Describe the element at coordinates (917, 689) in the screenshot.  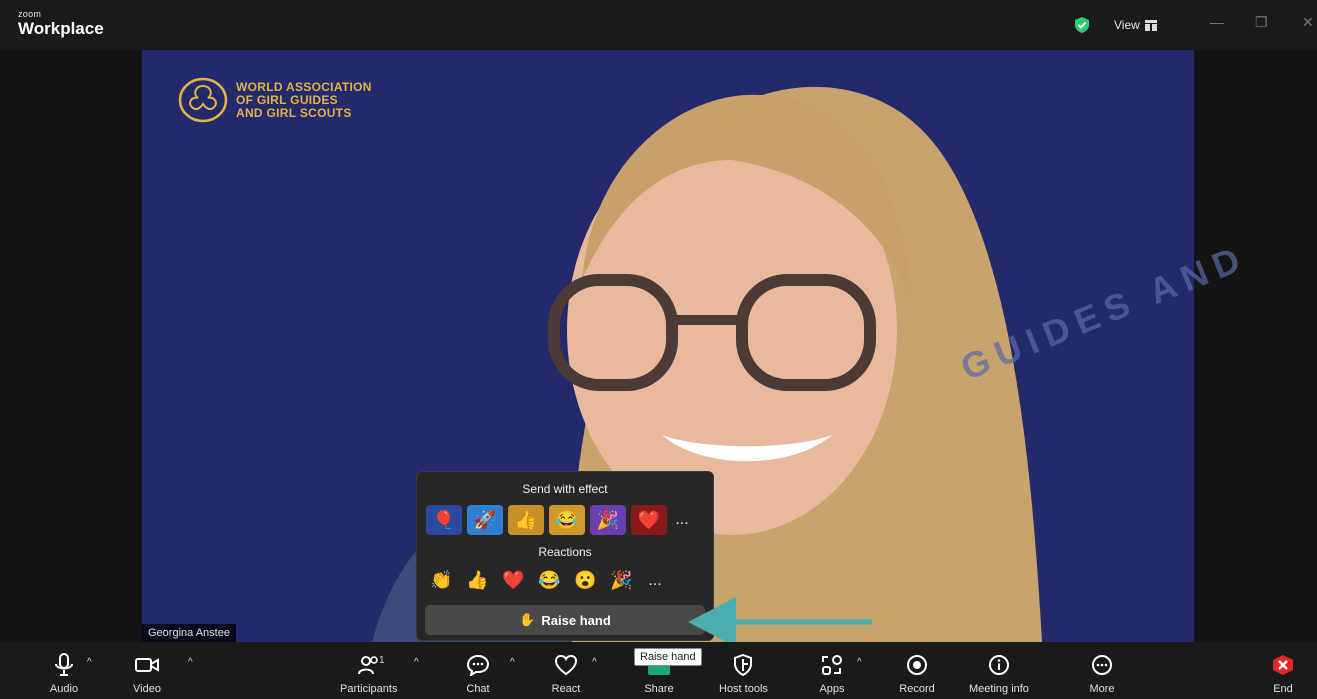
I see `record-label: Record` at that location.